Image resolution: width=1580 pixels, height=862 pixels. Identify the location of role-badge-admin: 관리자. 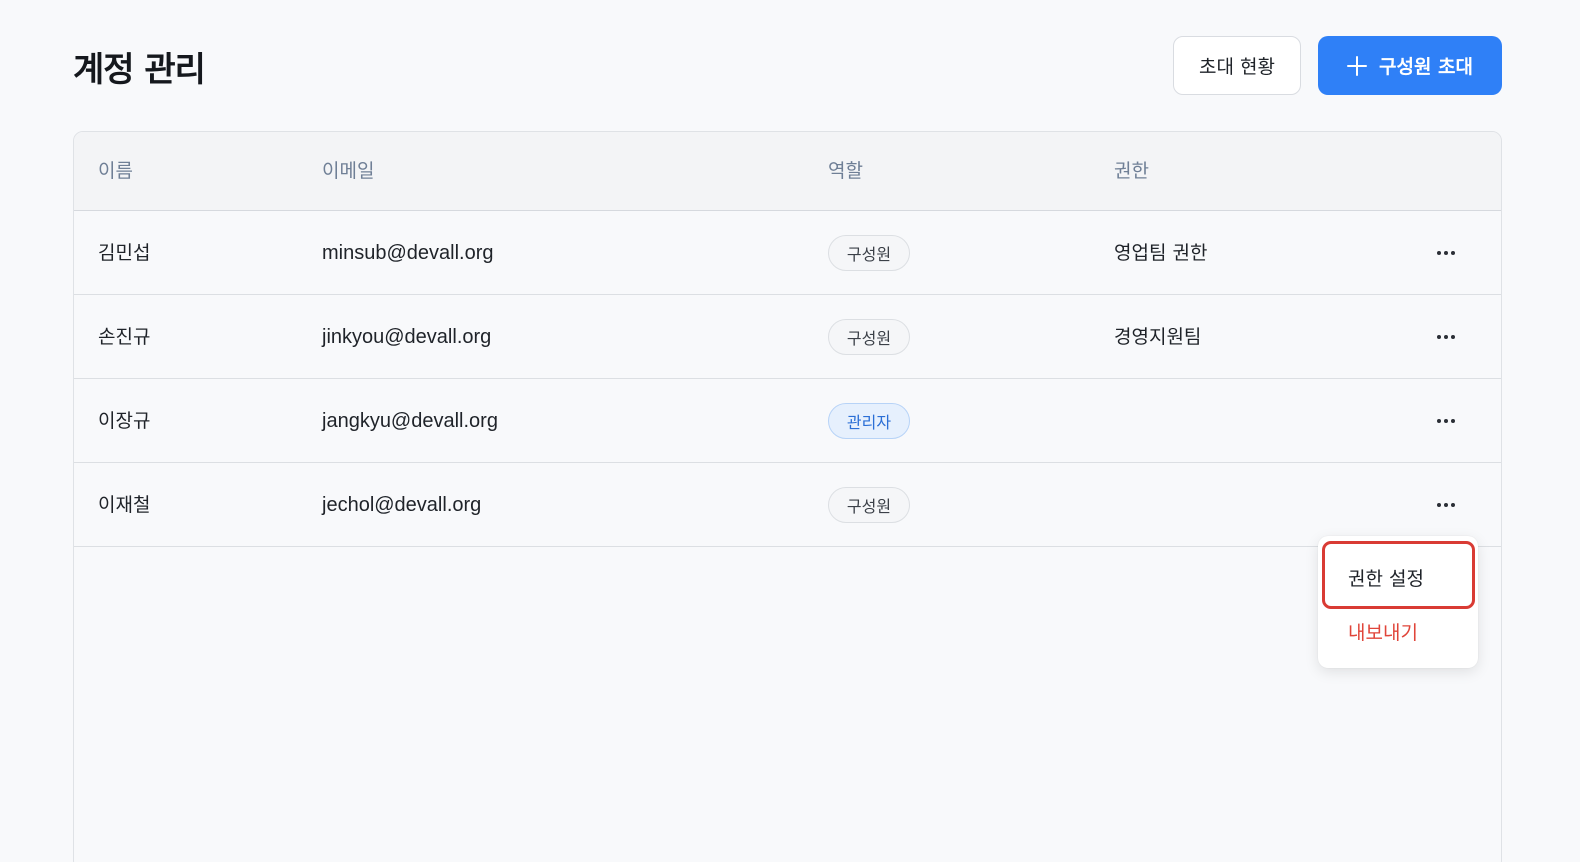
(869, 421).